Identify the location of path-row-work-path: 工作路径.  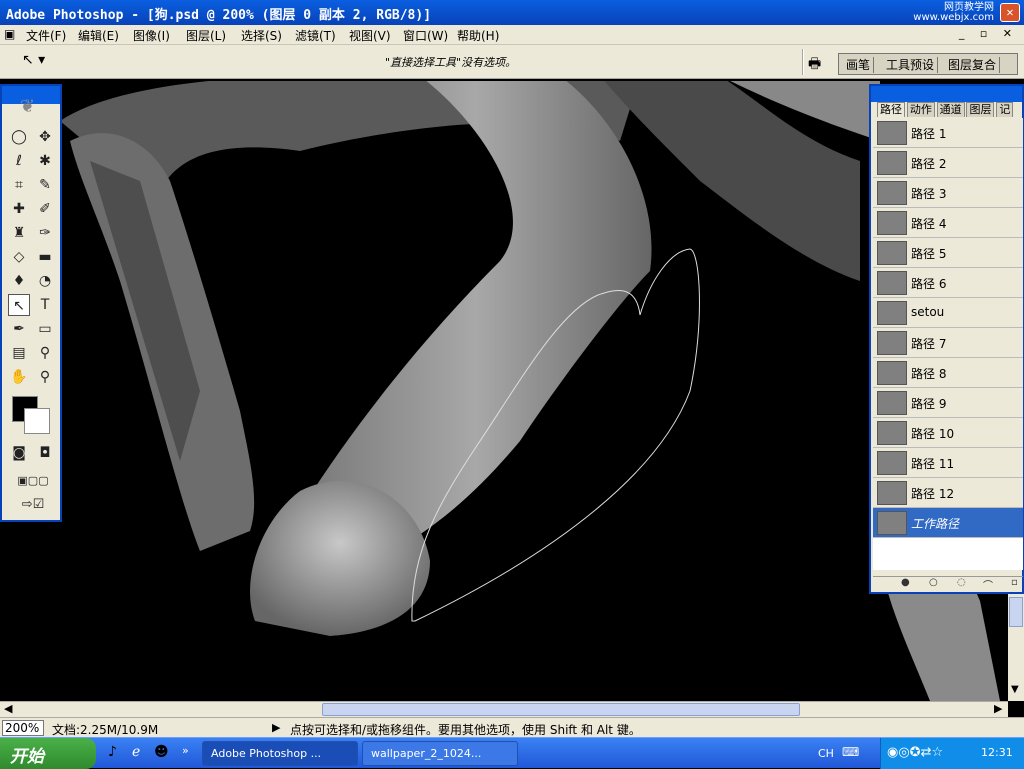
(948, 523).